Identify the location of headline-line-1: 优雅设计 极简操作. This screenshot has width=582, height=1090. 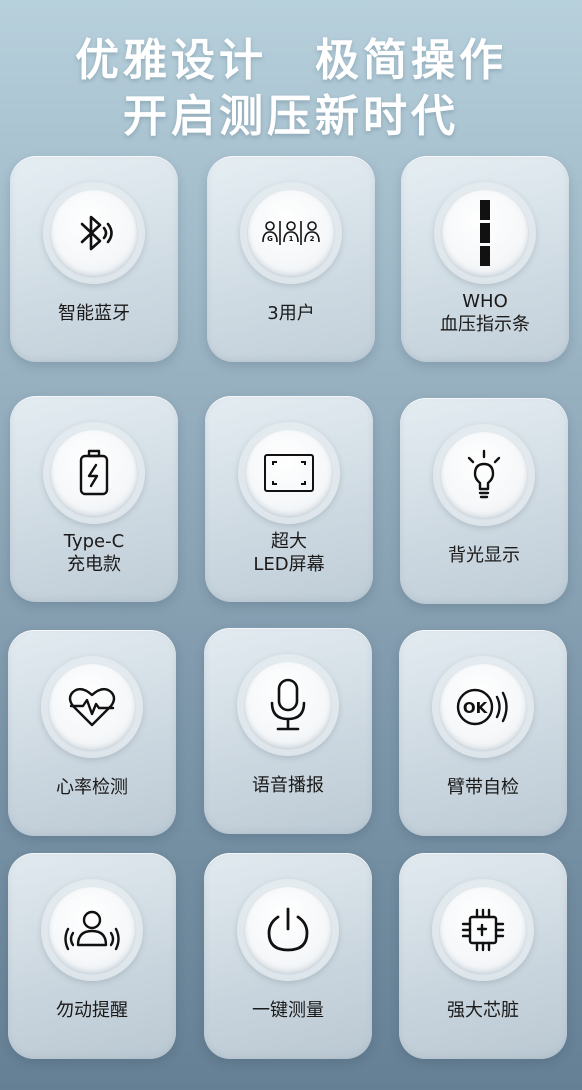
(291, 60).